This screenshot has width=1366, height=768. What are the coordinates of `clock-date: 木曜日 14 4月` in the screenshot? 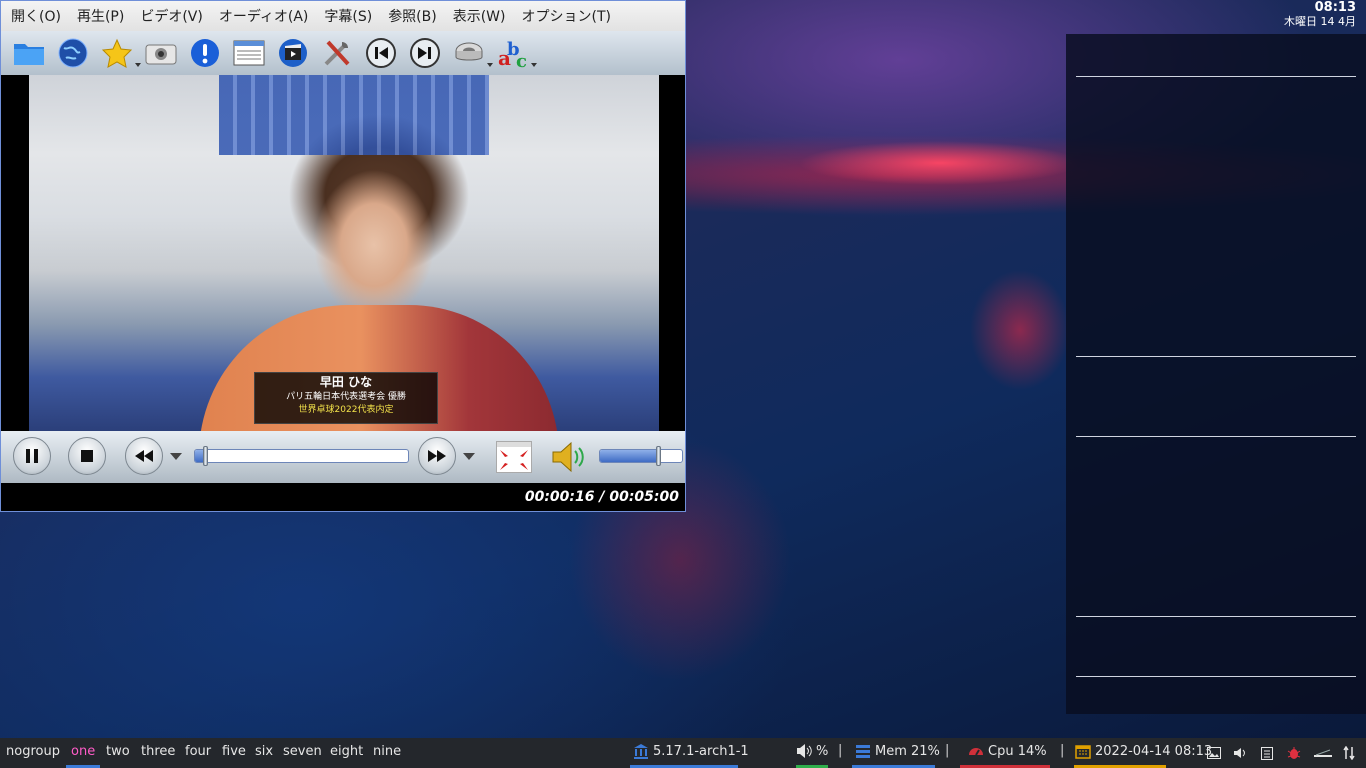 It's located at (1320, 21).